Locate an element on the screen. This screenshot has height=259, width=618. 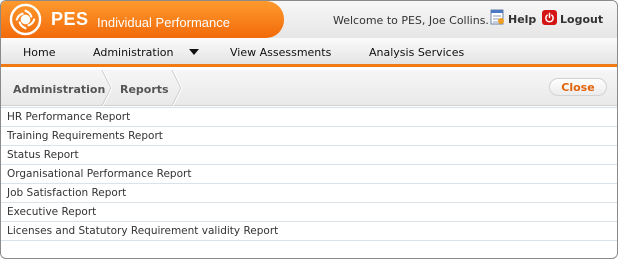
brand-banner: PES Individual Performance is located at coordinates (142, 19).